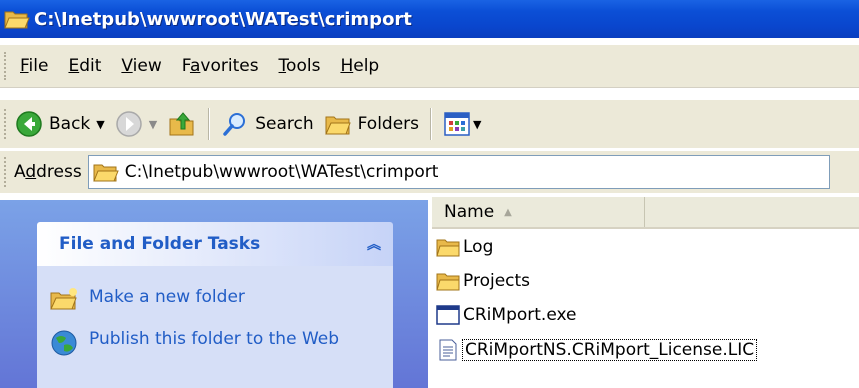 The width and height of the screenshot is (859, 388). What do you see at coordinates (303, 66) in the screenshot?
I see `menu-tools-rest: ools` at bounding box center [303, 66].